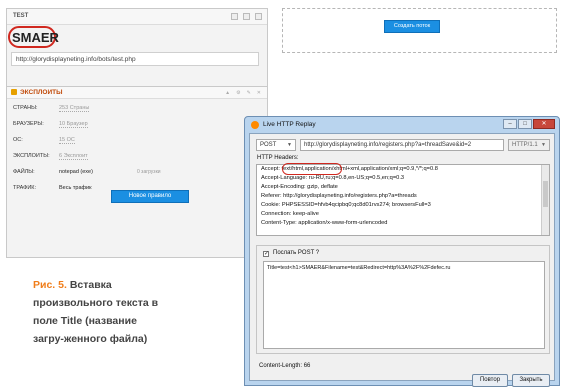 The height and width of the screenshot is (387, 564). Describe the element at coordinates (137, 93) in the screenshot. I see `exploits-header: ЭКСПЛОИТЫ ▲ ⚙ ✎ ✕` at that location.